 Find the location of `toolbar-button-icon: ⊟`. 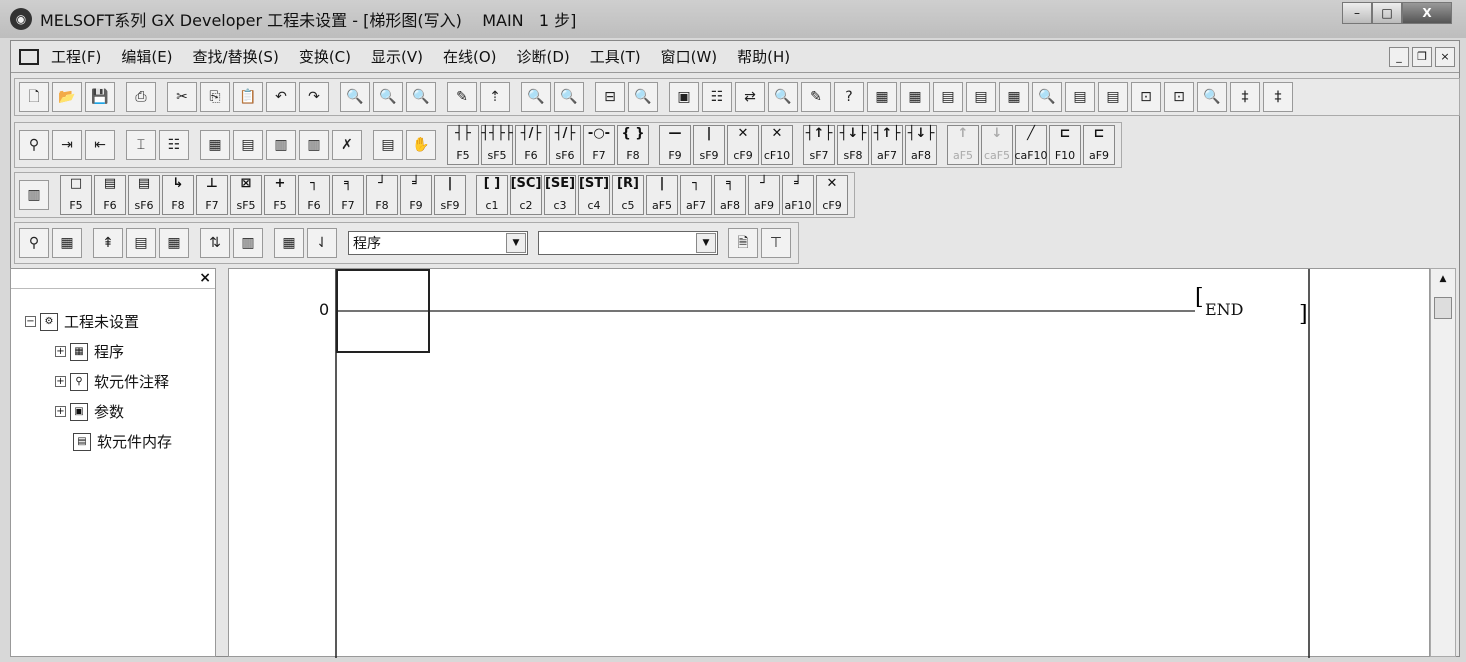

toolbar-button-icon: ⊟ is located at coordinates (610, 97).